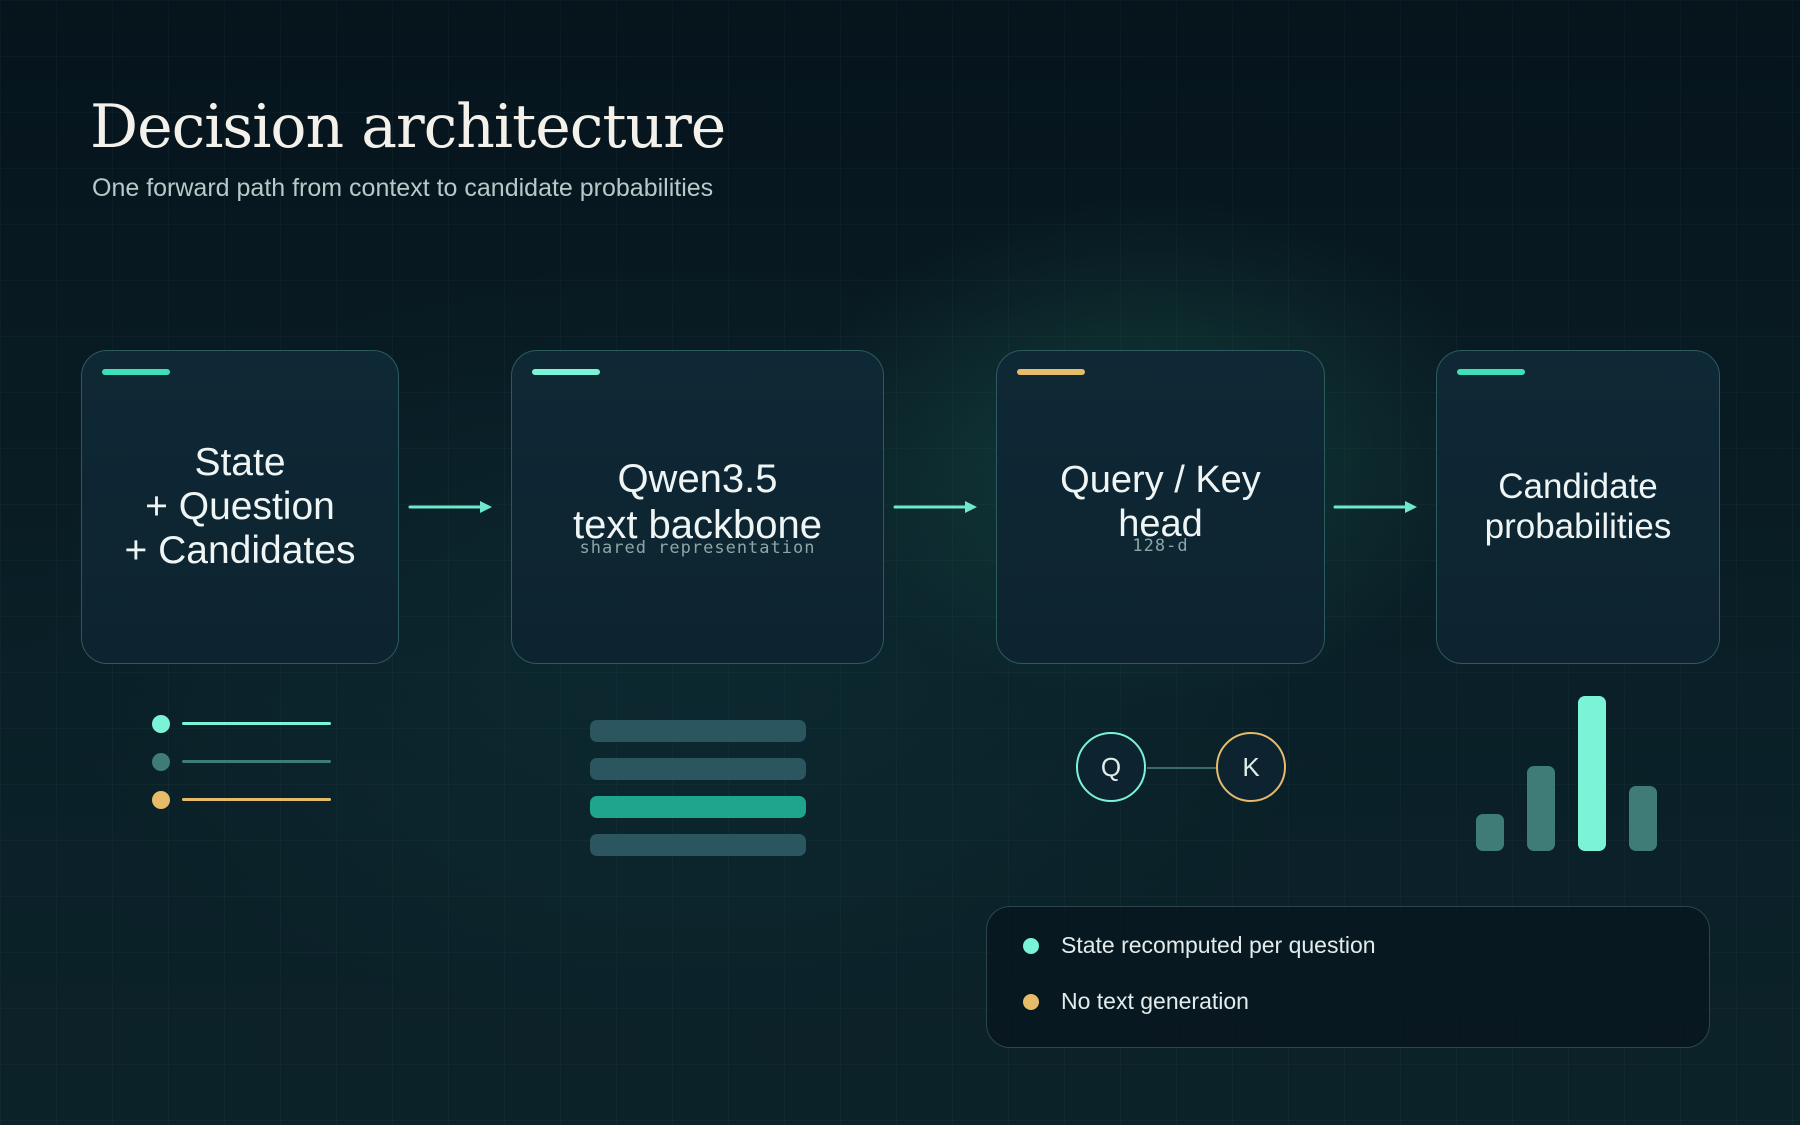 This screenshot has height=1125, width=1800. What do you see at coordinates (161, 800) in the screenshot?
I see `list-dot-candidates` at bounding box center [161, 800].